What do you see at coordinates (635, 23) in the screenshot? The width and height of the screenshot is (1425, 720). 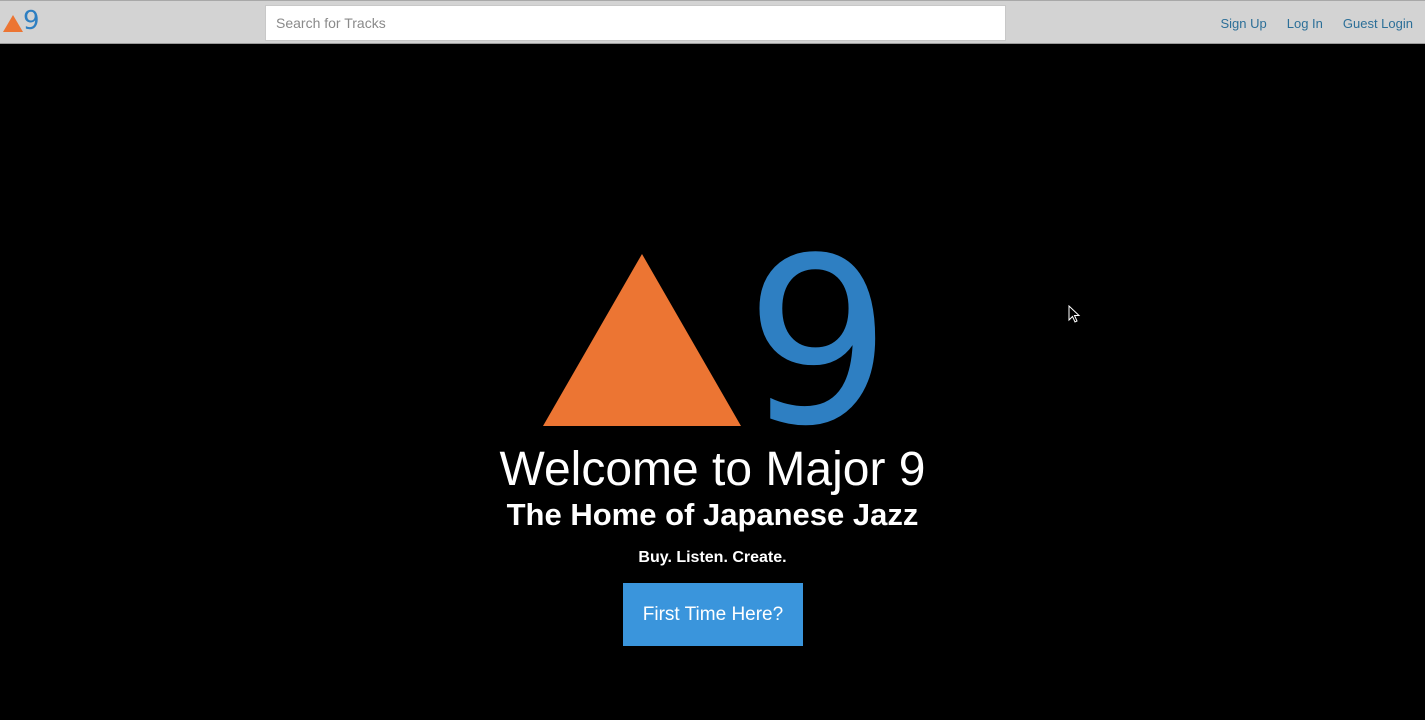 I see `search-input` at bounding box center [635, 23].